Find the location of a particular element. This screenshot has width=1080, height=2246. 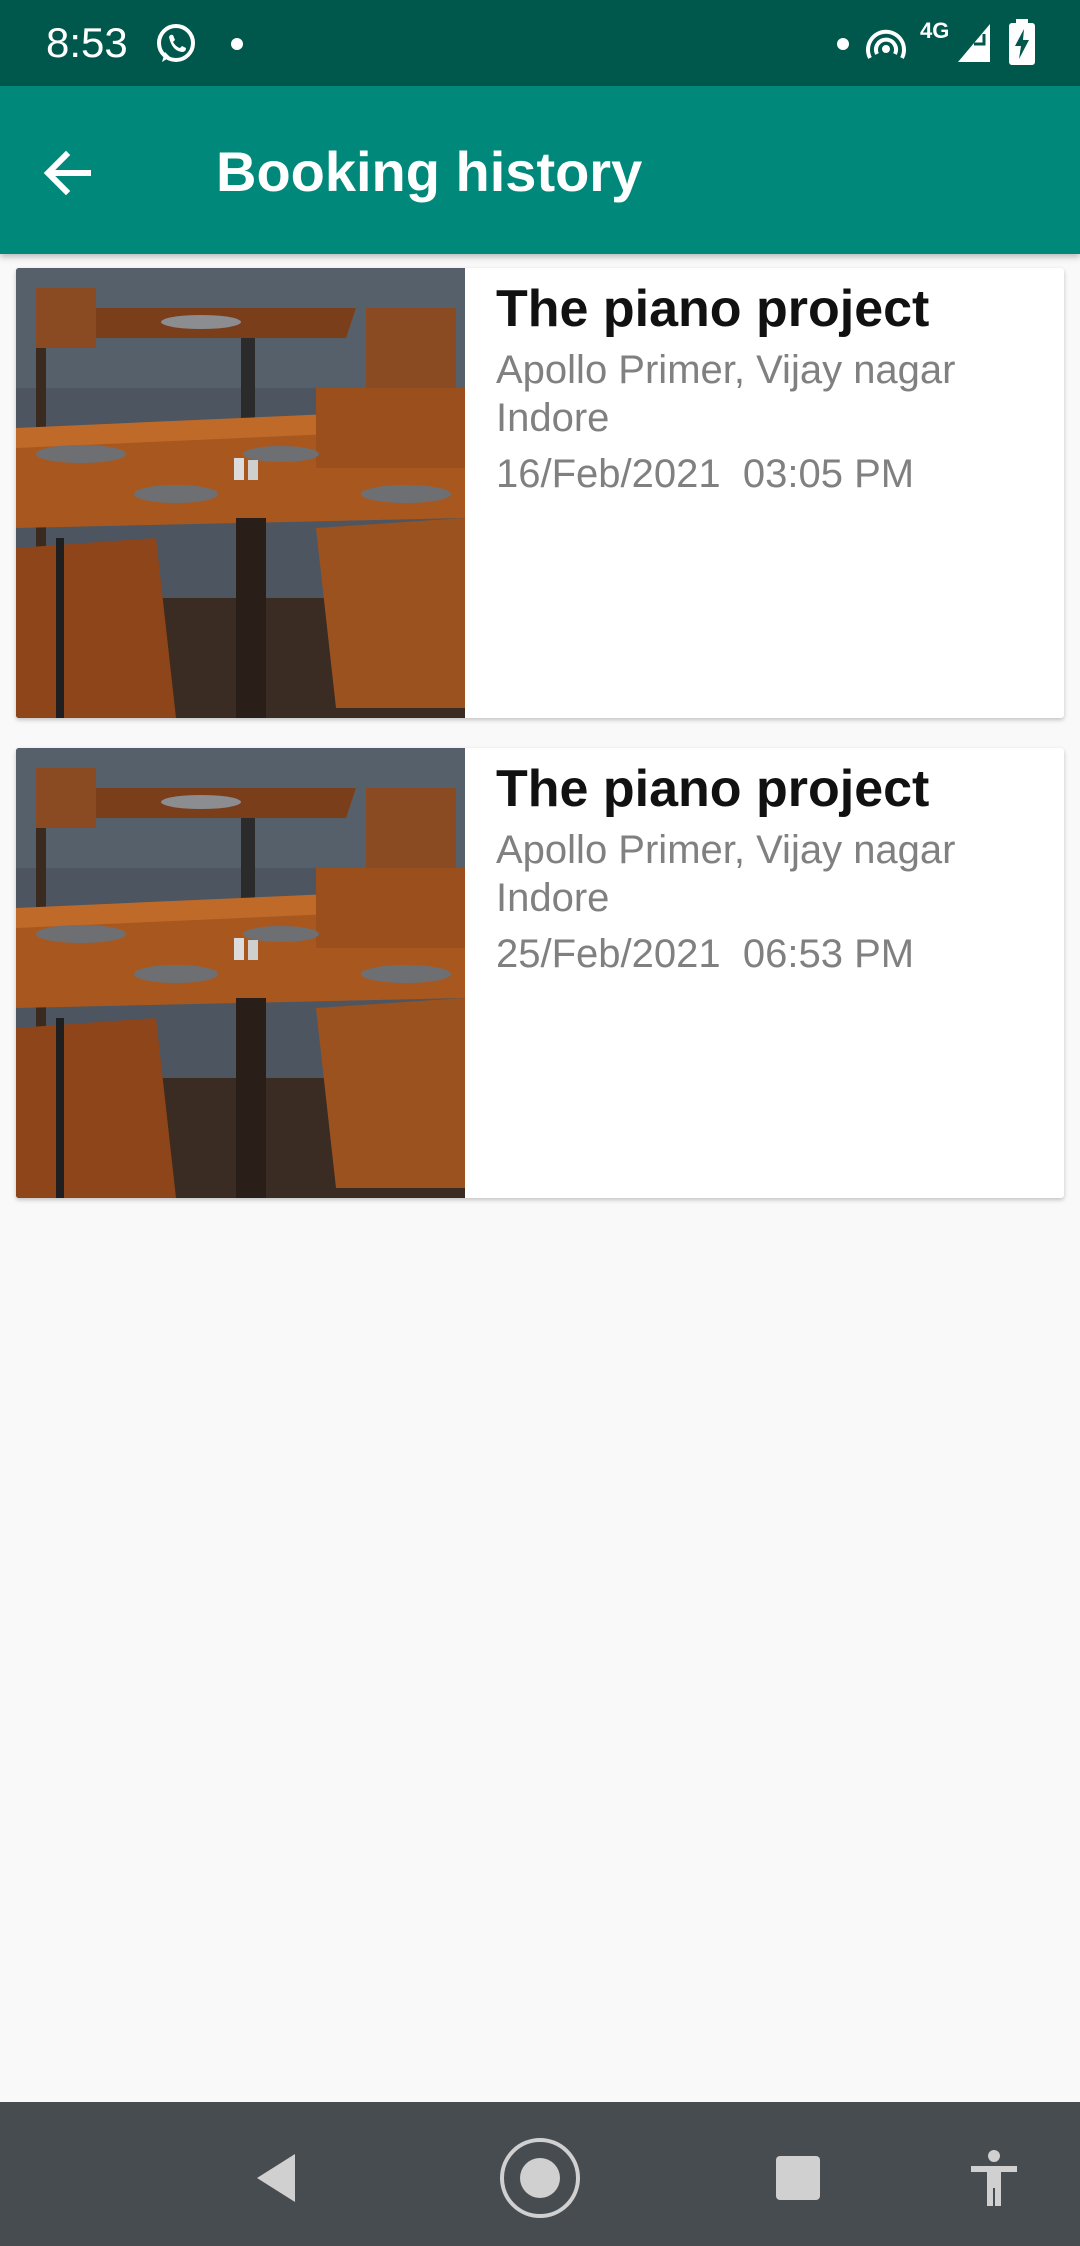

status-time: 8:53 is located at coordinates (87, 42).